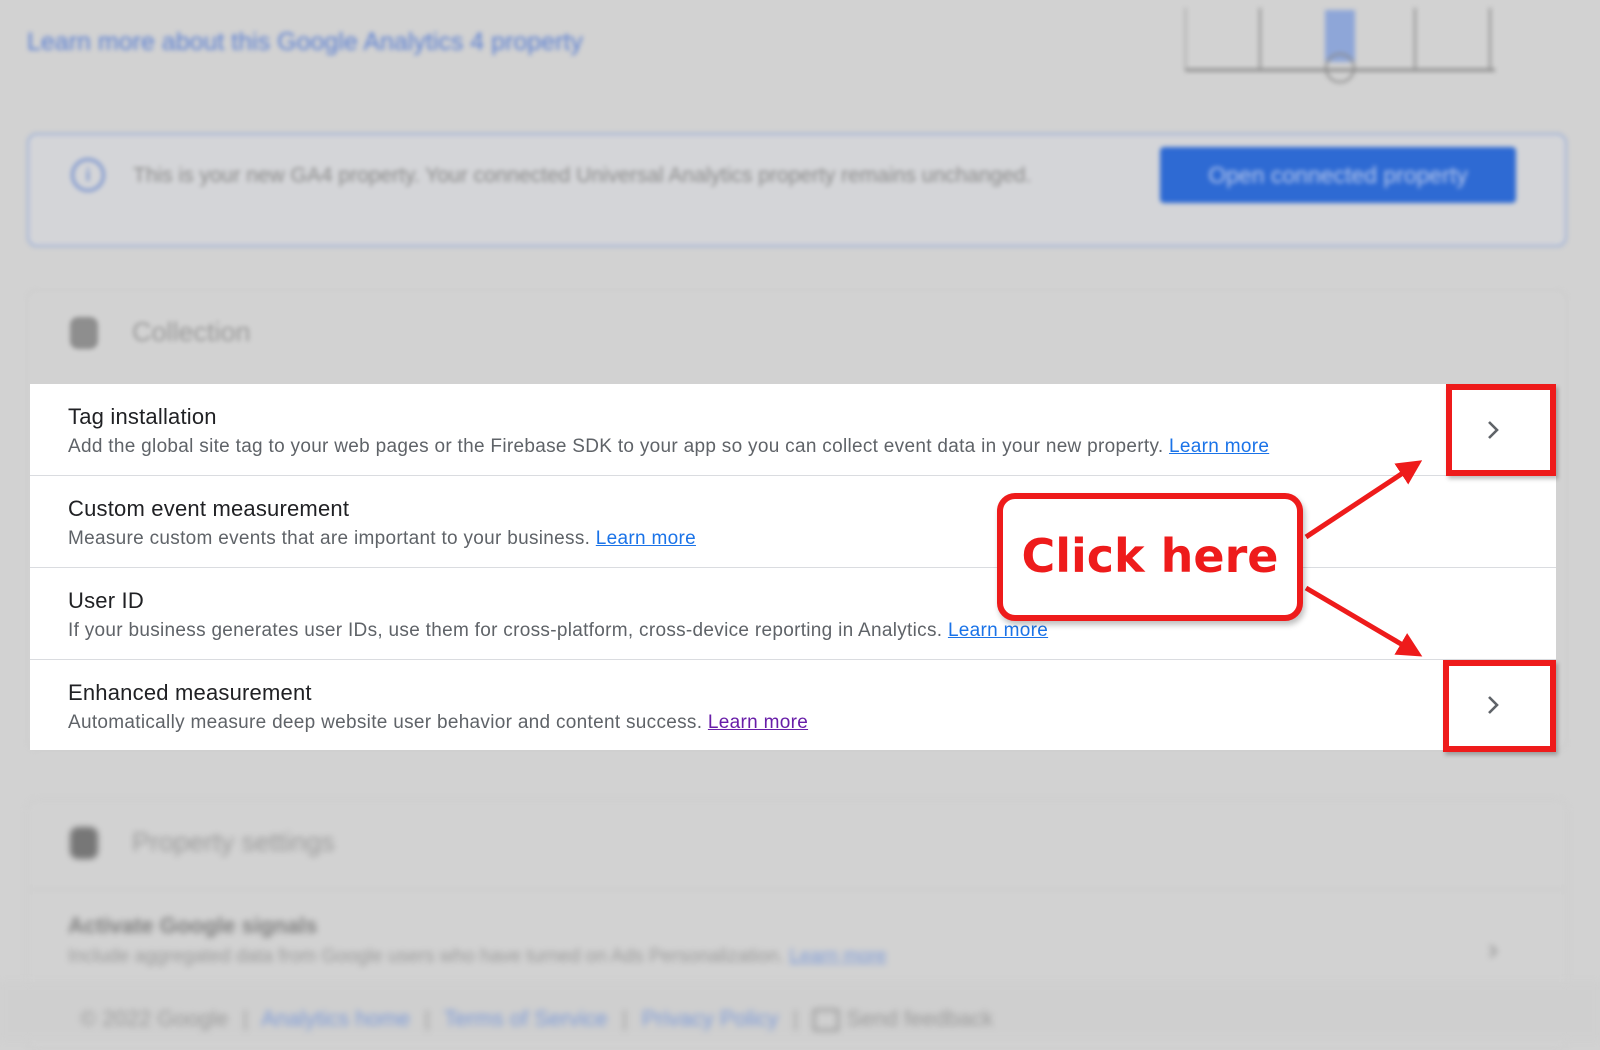 This screenshot has height=1050, width=1600. What do you see at coordinates (233, 842) in the screenshot?
I see `property-settings-title: Property settings` at bounding box center [233, 842].